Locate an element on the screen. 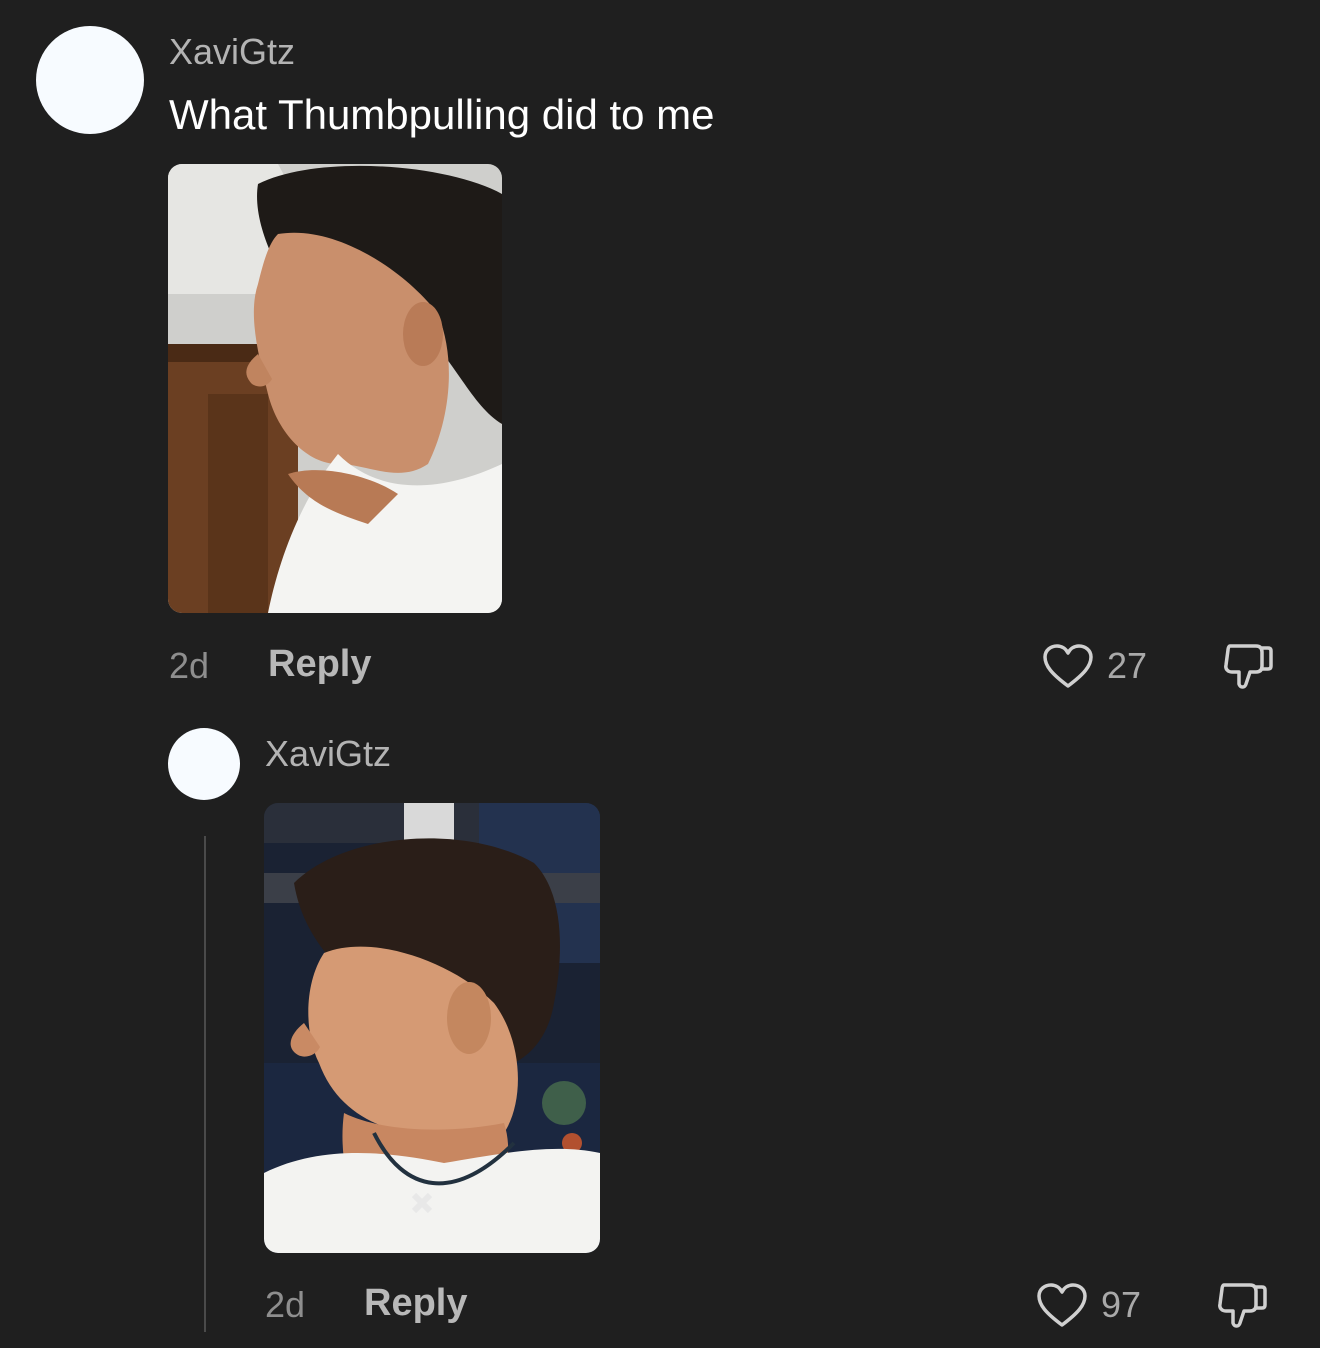 This screenshot has height=1348, width=1320. reply-timestamp: 2d is located at coordinates (285, 1304).